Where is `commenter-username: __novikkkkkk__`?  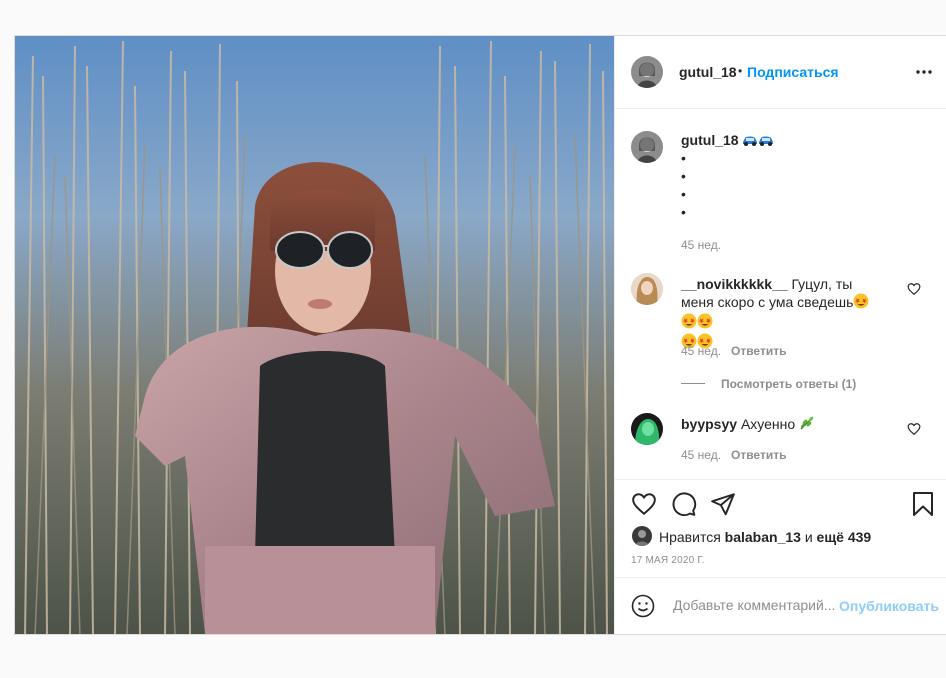
commenter-username: __novikkkkkk__ is located at coordinates (734, 284).